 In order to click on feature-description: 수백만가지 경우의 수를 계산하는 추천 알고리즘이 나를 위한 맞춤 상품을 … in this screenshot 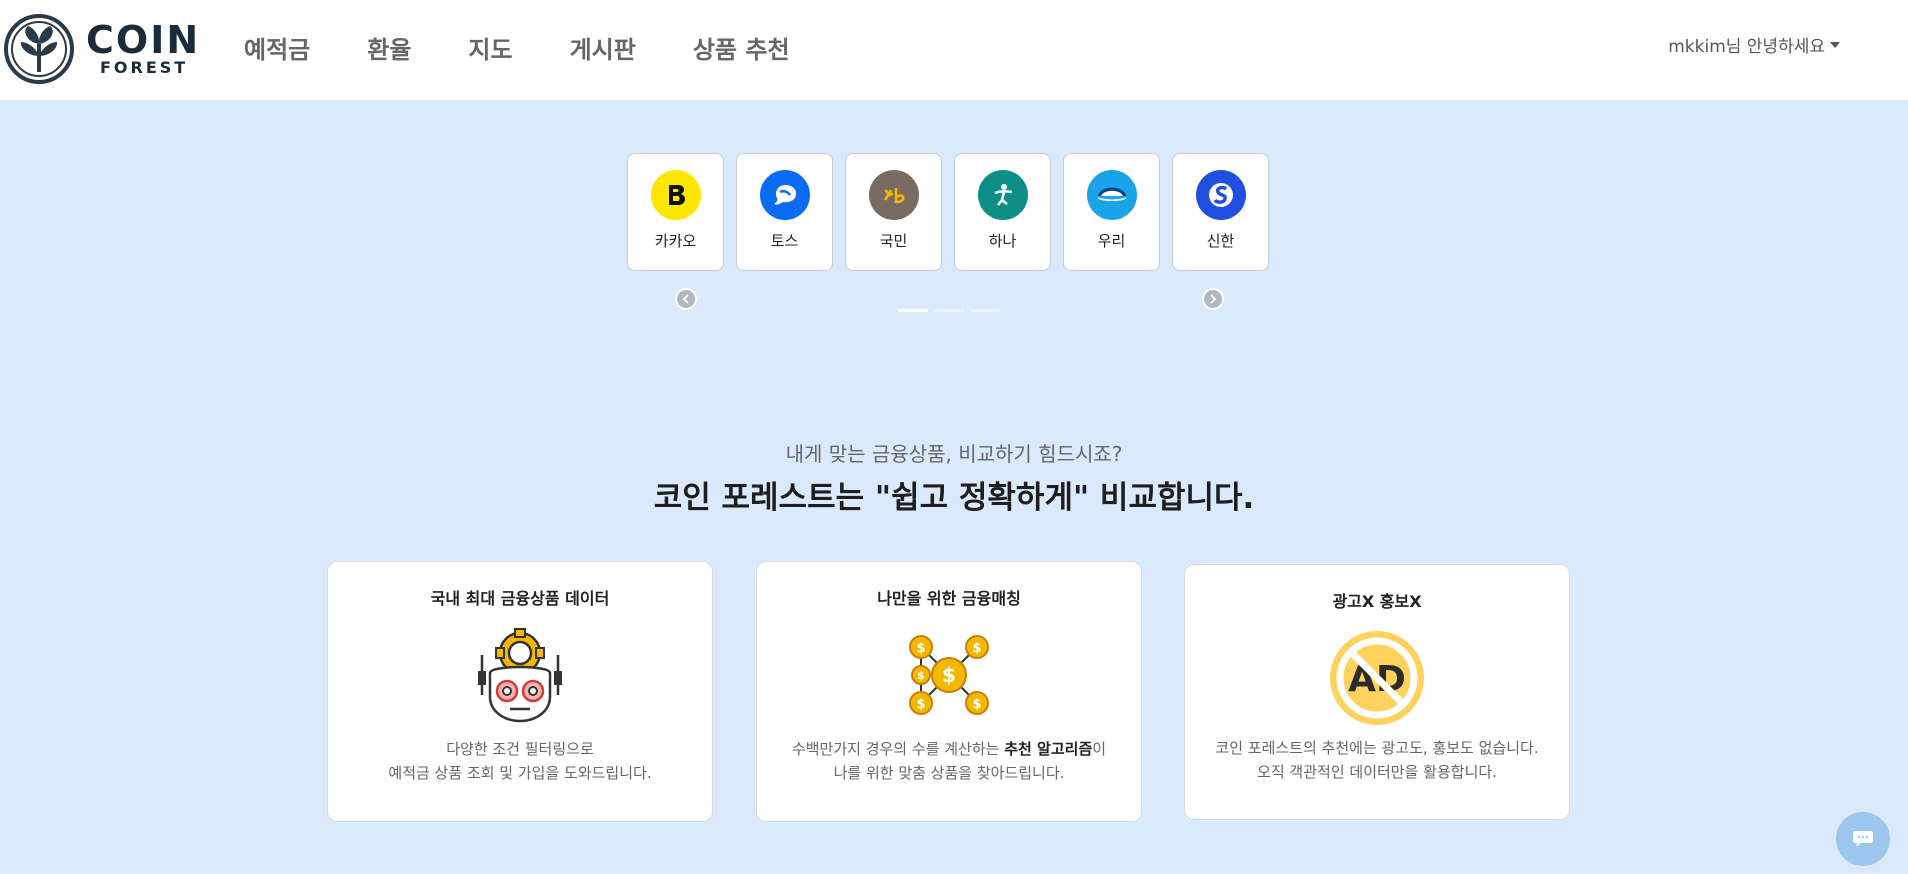, I will do `click(949, 761)`.